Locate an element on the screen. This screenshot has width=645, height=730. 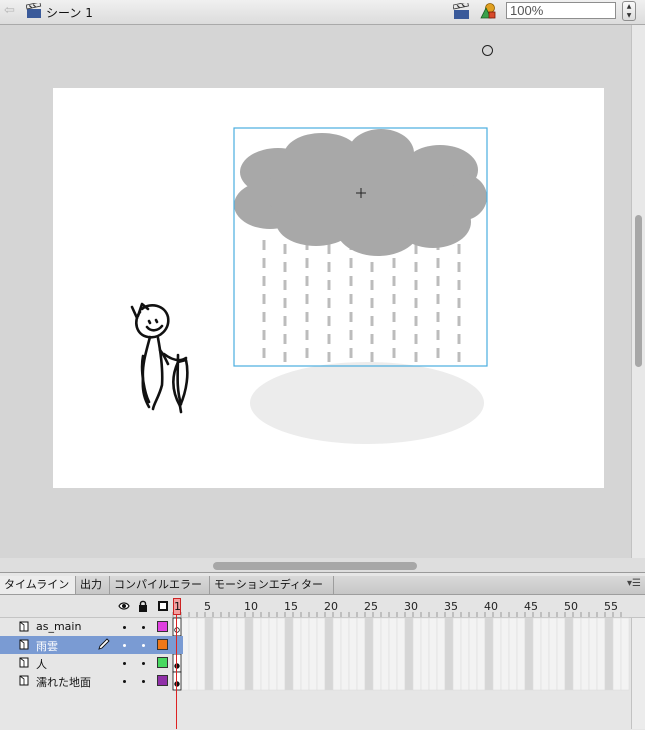
layer-name: 濡れた地面 is located at coordinates (63, 682).